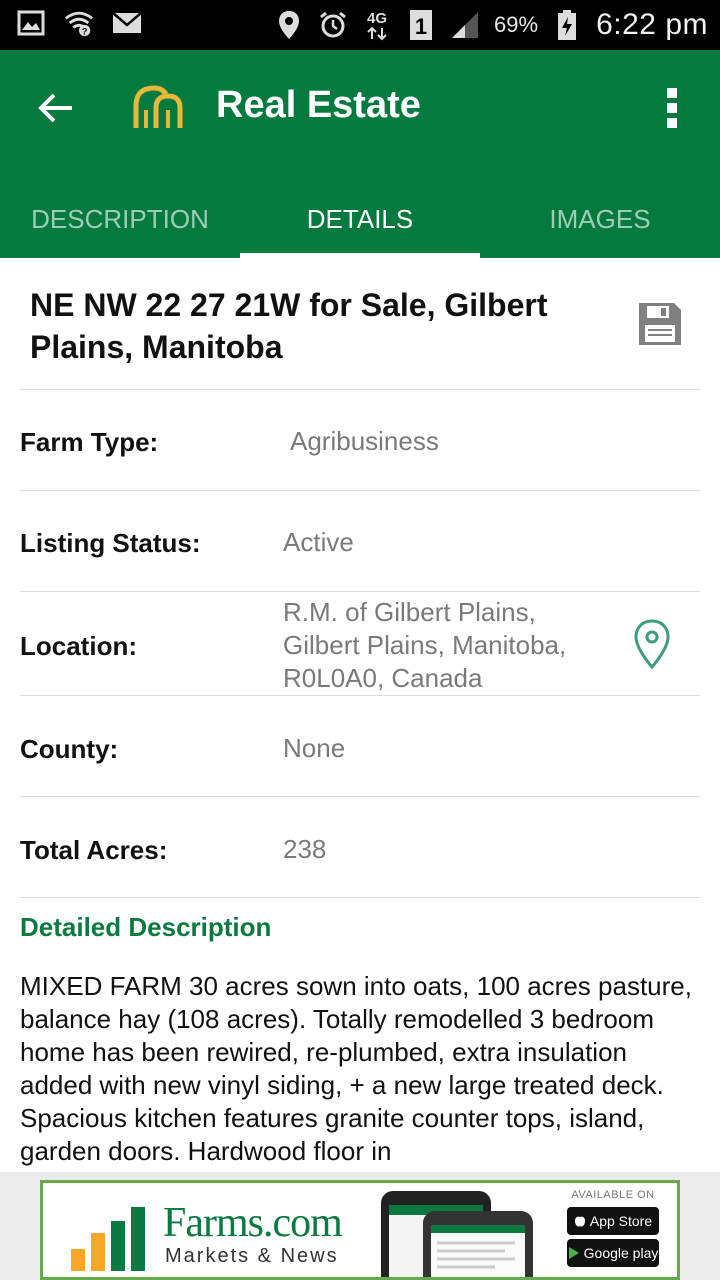 The width and height of the screenshot is (720, 1280). I want to click on location-icon, so click(289, 25).